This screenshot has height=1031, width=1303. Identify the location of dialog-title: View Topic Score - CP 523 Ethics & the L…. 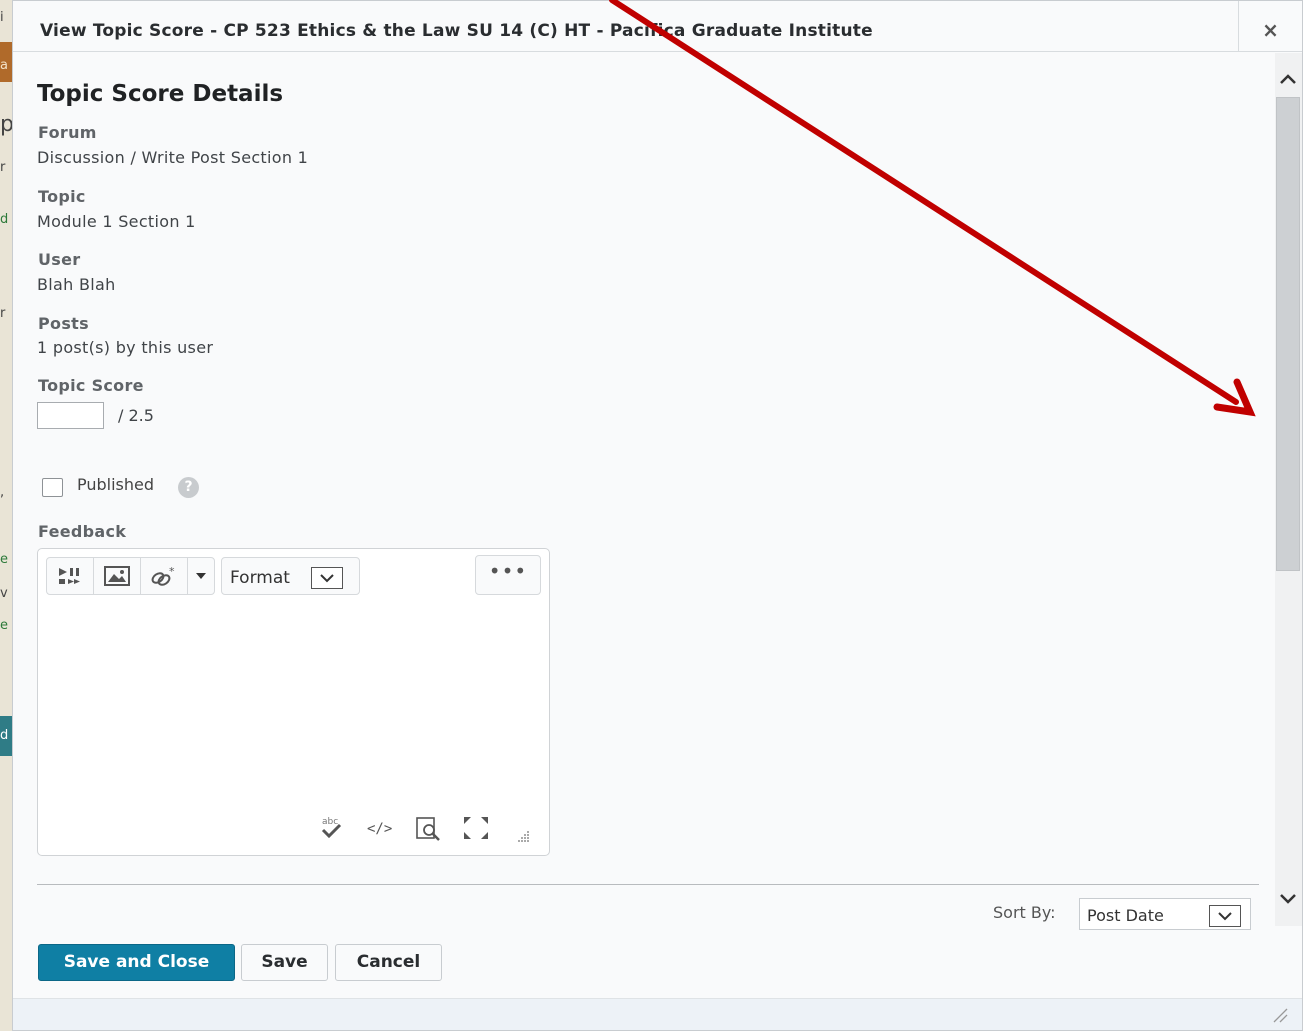
(456, 31).